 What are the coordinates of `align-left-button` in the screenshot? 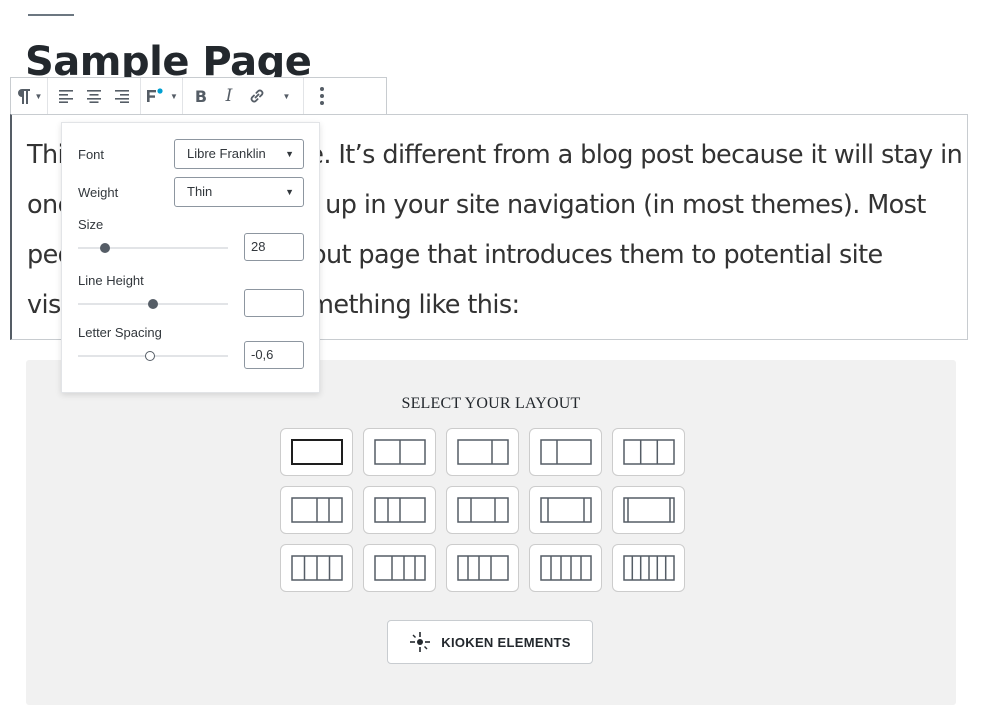 It's located at (66, 96).